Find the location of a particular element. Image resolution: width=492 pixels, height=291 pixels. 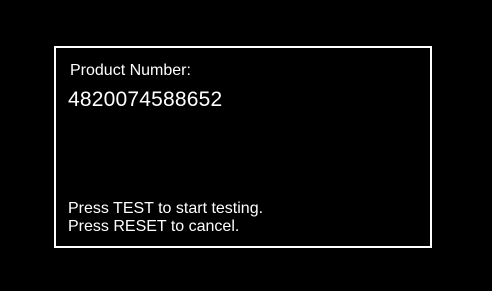

reset-instruction: Press RESET to cancel. is located at coordinates (154, 226).